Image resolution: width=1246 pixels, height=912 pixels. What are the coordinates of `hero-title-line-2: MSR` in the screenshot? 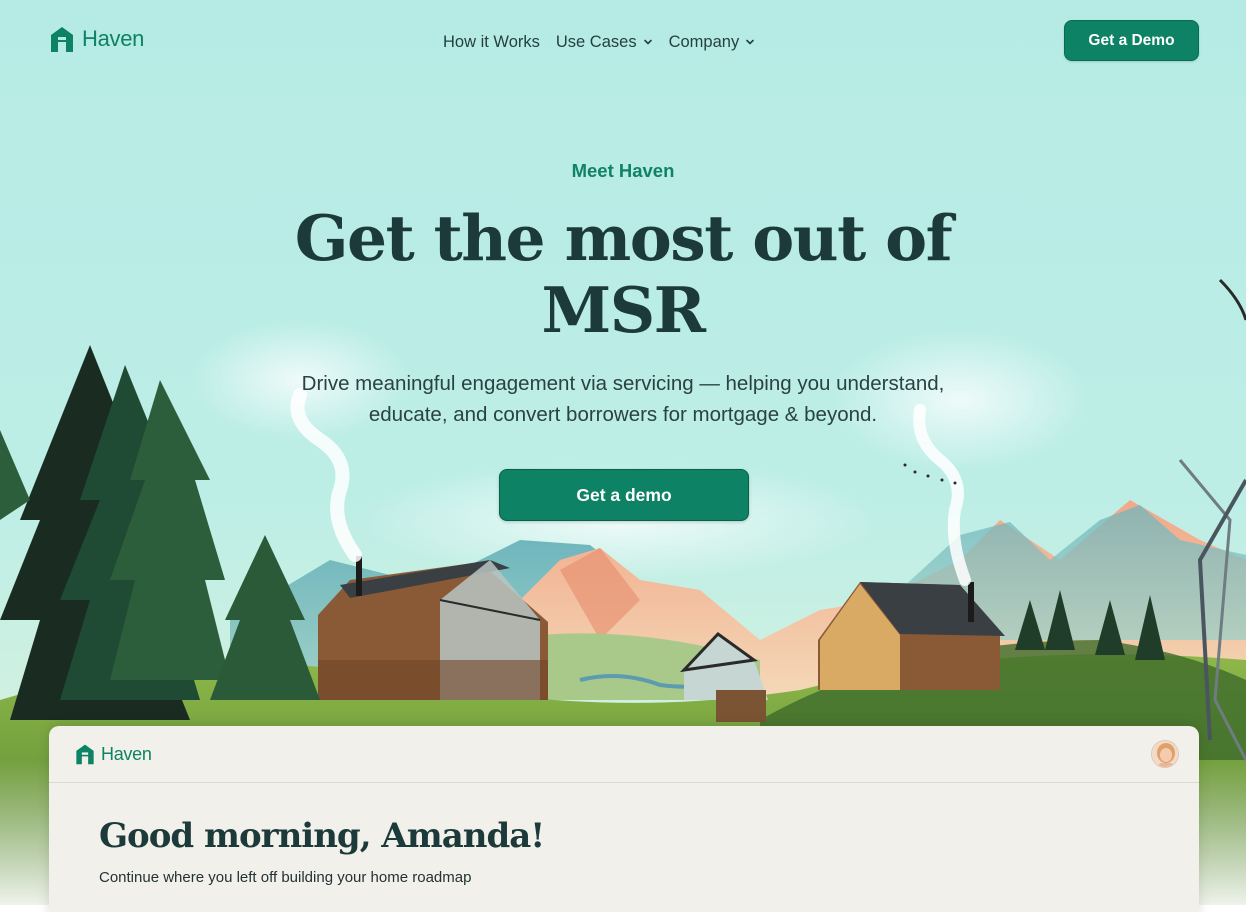 It's located at (623, 310).